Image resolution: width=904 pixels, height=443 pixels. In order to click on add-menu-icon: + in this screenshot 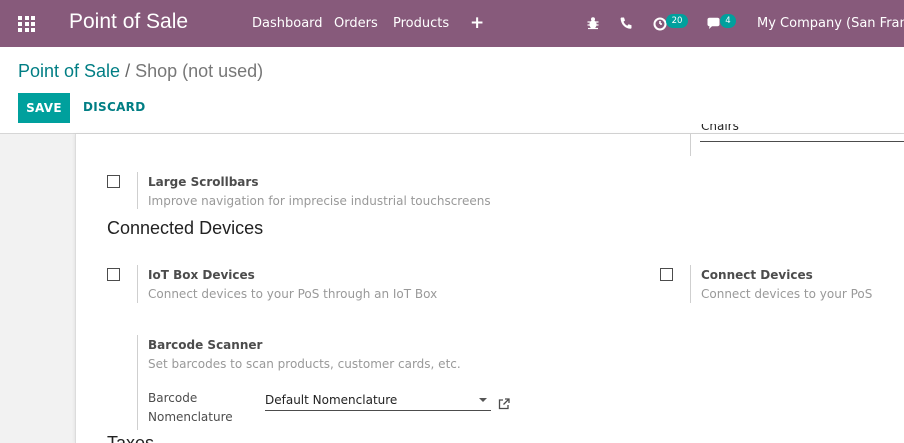, I will do `click(477, 23)`.